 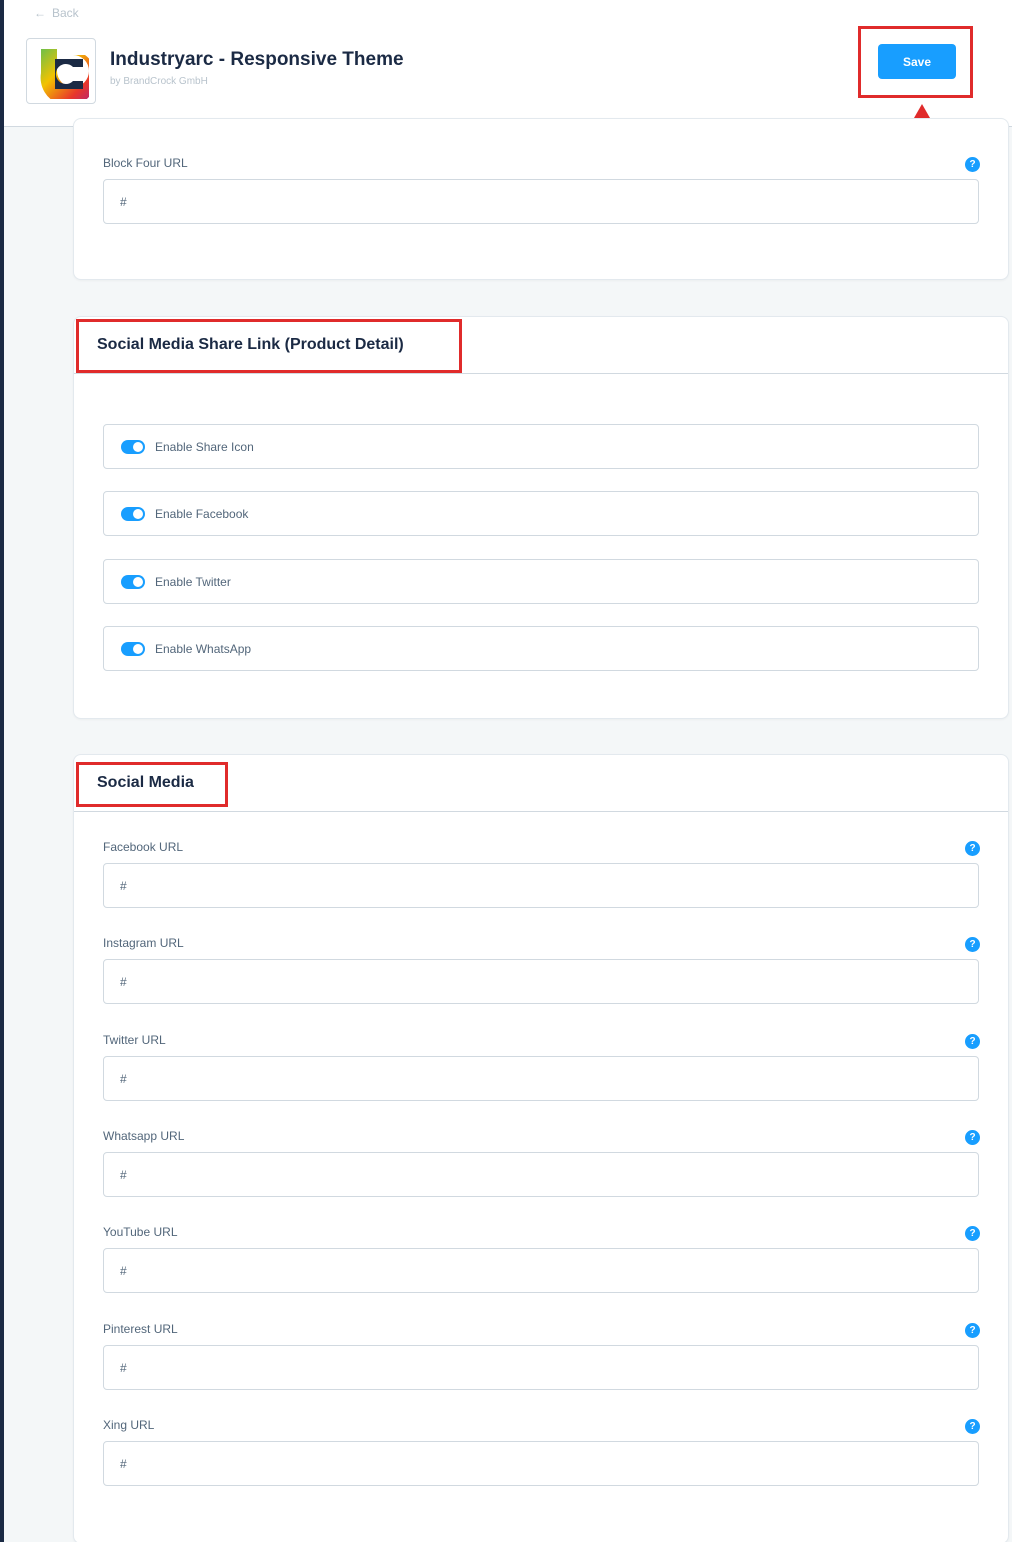 What do you see at coordinates (257, 59) in the screenshot?
I see `app-title: Industryarc - Responsive Theme` at bounding box center [257, 59].